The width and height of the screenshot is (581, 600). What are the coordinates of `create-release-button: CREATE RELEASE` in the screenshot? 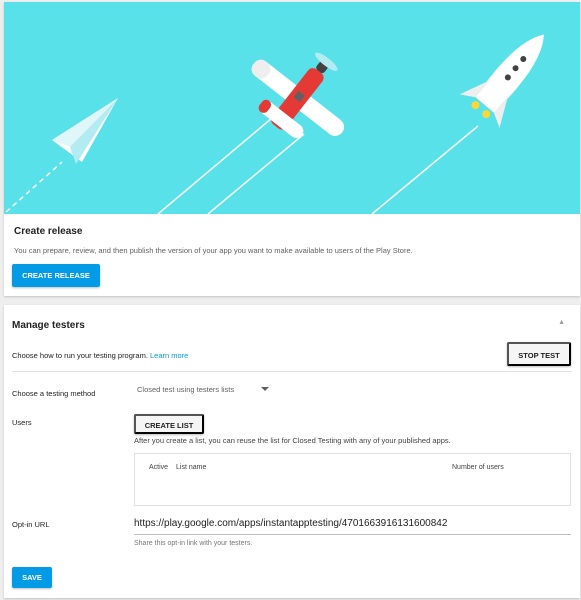 It's located at (56, 275).